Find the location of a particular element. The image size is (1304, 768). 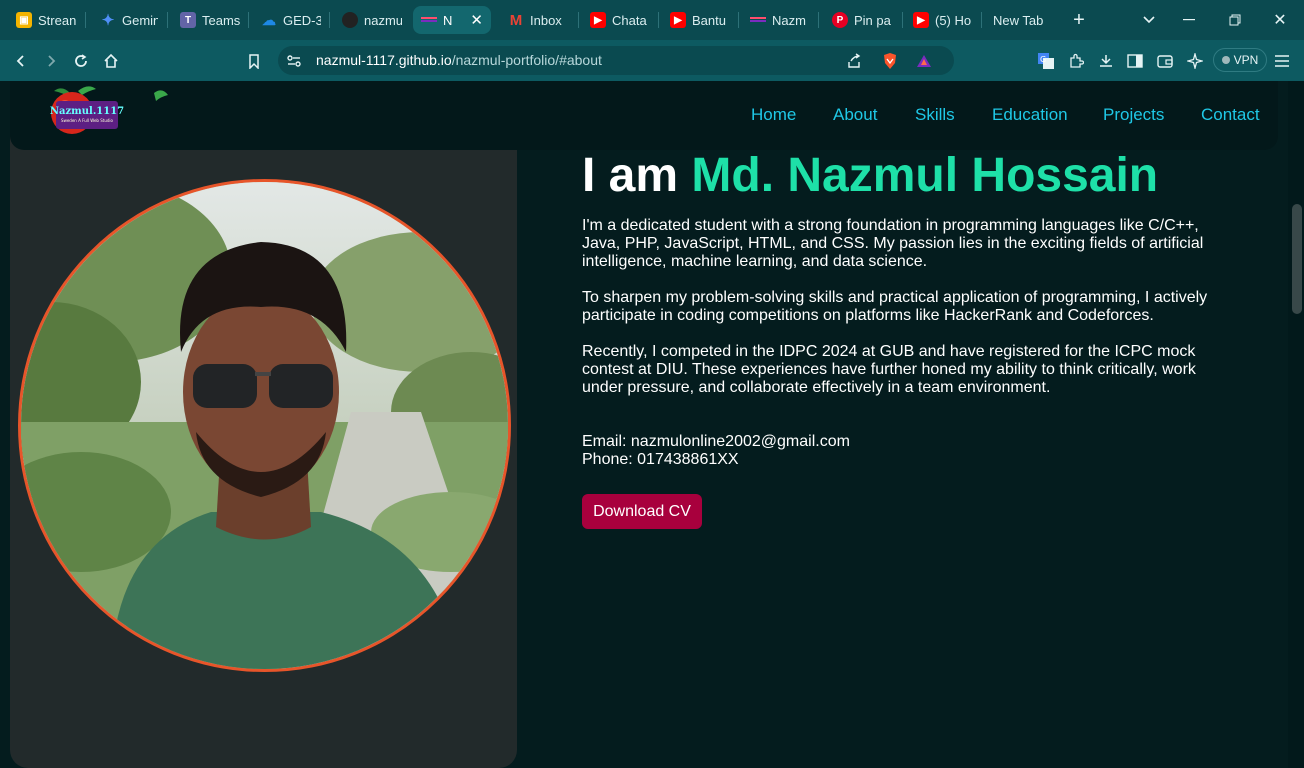

gemini-icon: ✦ is located at coordinates (108, 20).